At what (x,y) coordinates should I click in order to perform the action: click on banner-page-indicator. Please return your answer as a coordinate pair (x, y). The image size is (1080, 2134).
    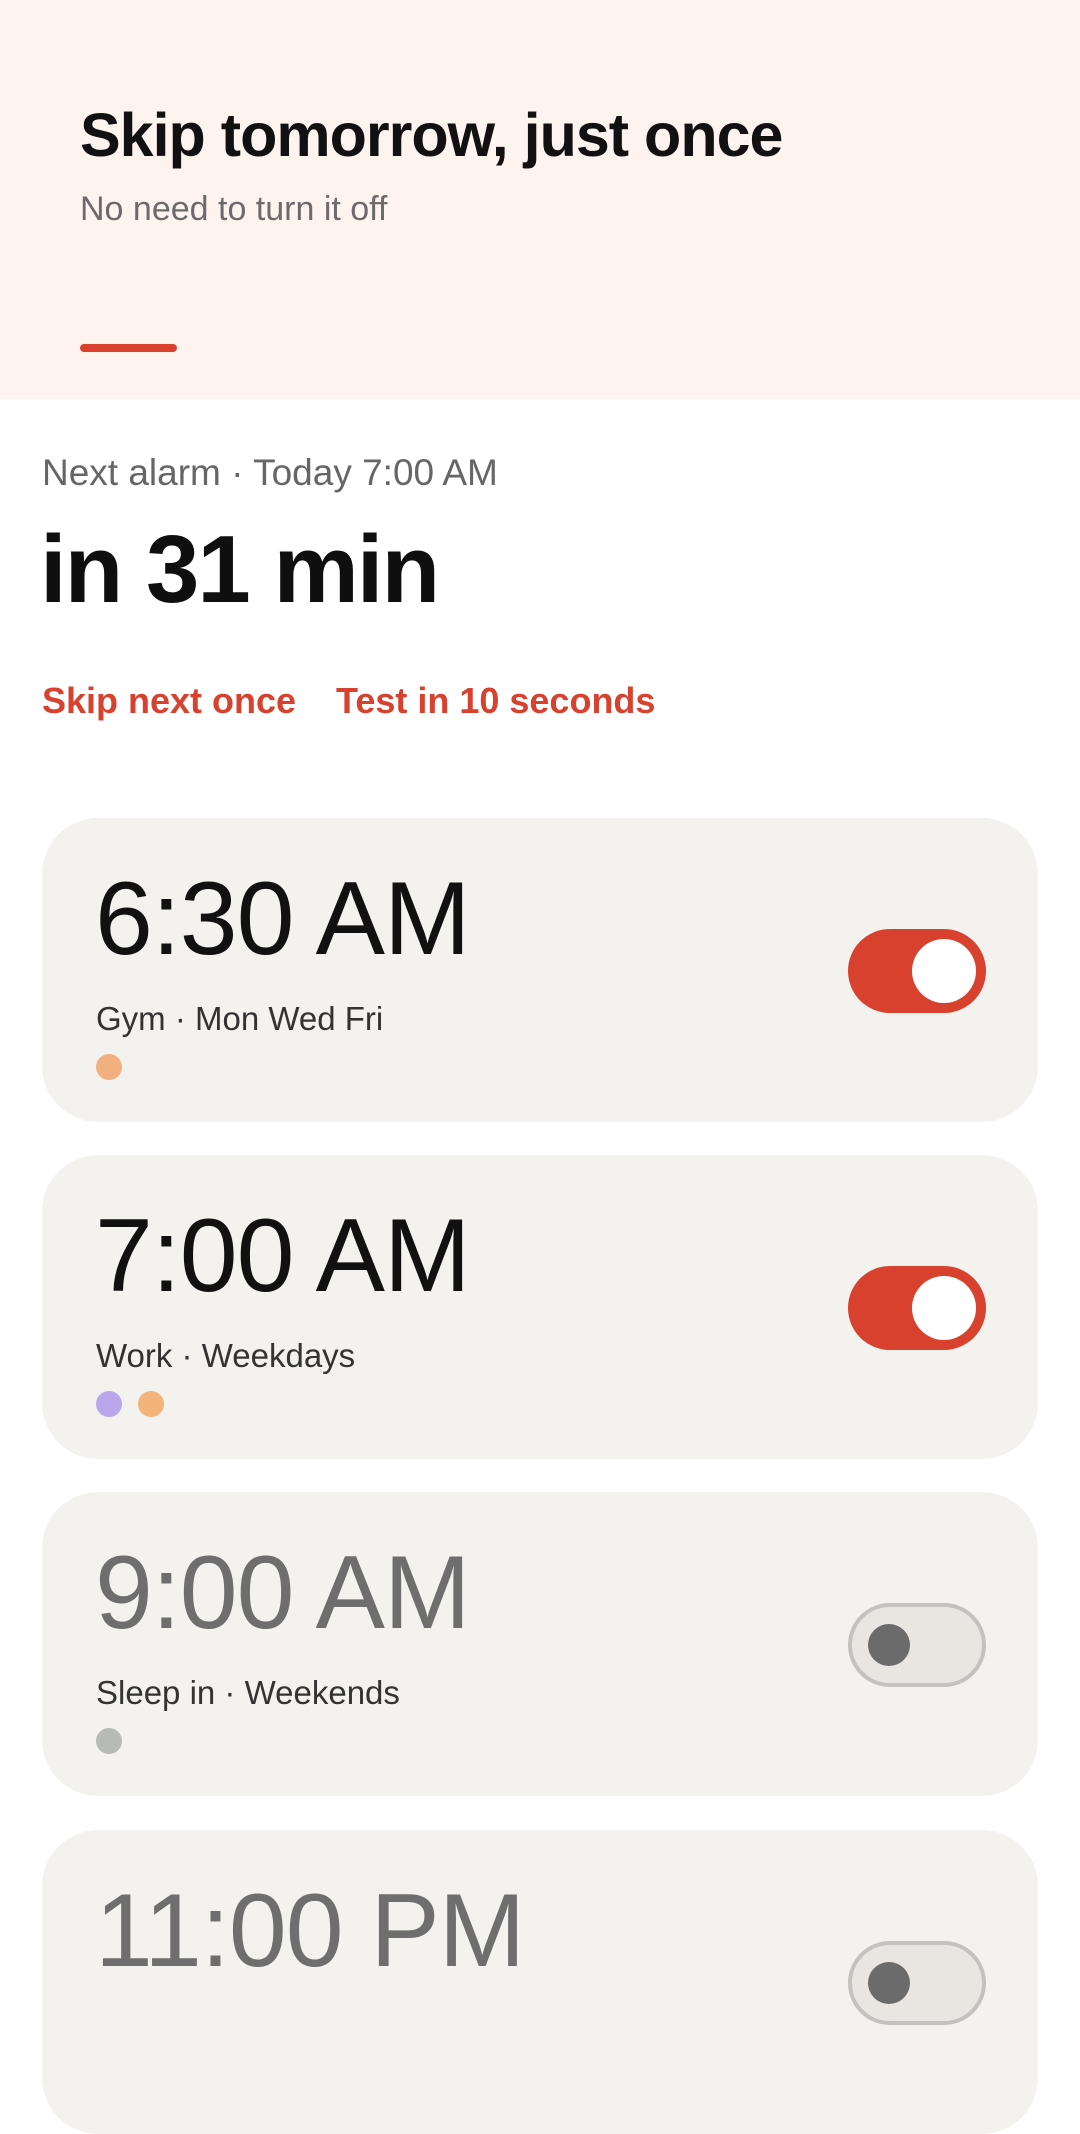
    Looking at the image, I should click on (128, 348).